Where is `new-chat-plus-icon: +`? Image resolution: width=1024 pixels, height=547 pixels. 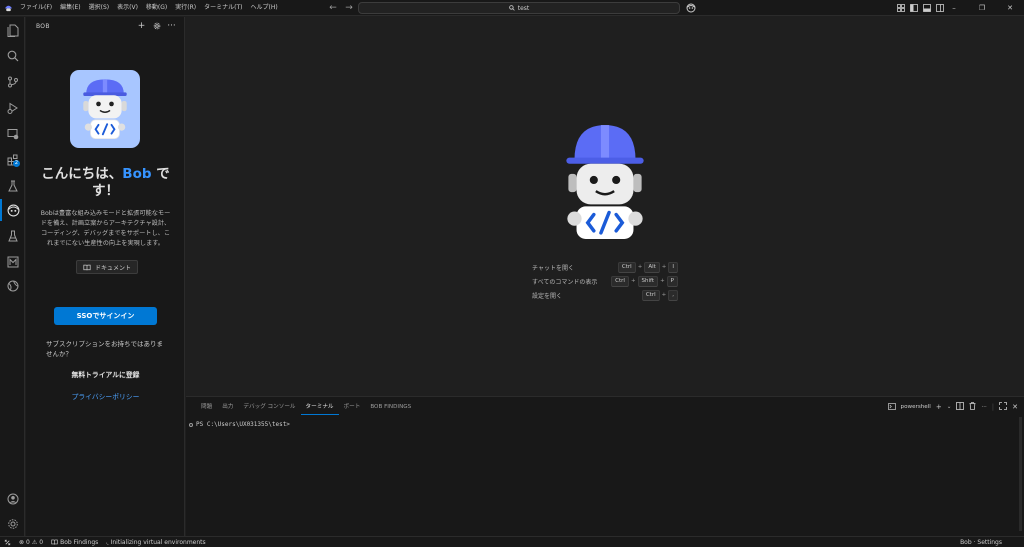 new-chat-plus-icon: + is located at coordinates (141, 26).